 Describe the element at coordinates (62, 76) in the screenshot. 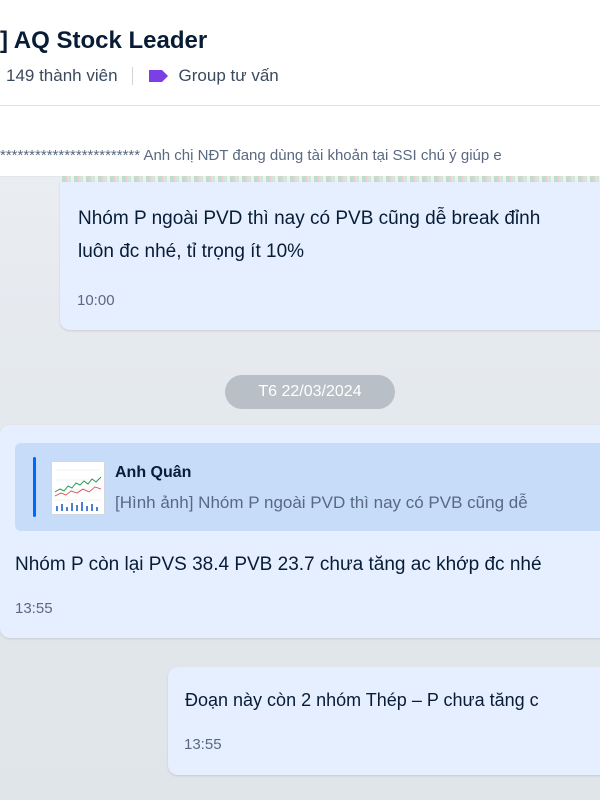

I see `member-count: 149 thành viên` at that location.